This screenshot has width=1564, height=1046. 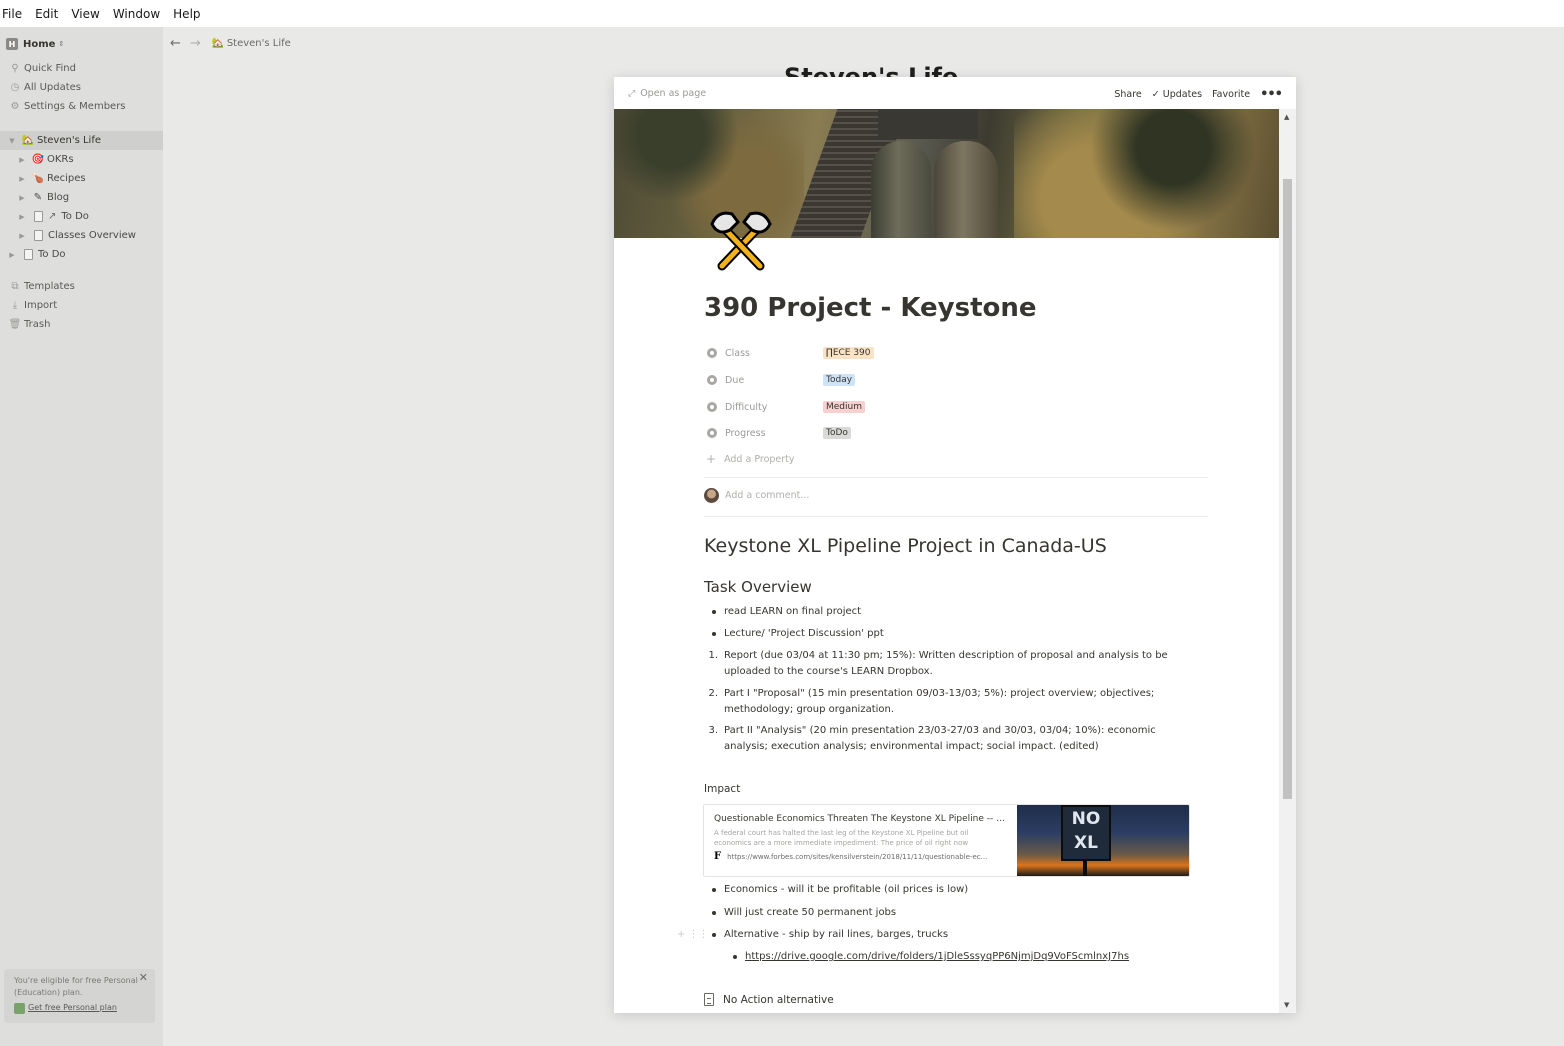 I want to click on sidebar-page-todo: ▶ To Do, so click(x=81, y=254).